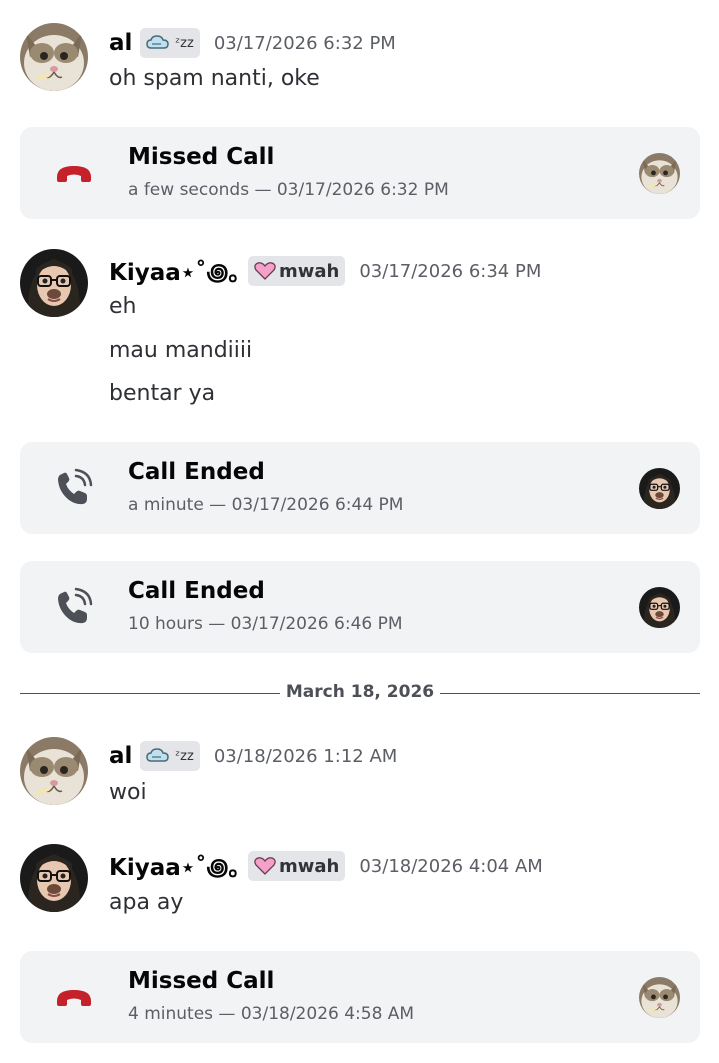 The height and width of the screenshot is (1063, 719). Describe the element at coordinates (265, 624) in the screenshot. I see `call-subtitle: 10 hours — 03/17/2026 6:46 PM` at that location.